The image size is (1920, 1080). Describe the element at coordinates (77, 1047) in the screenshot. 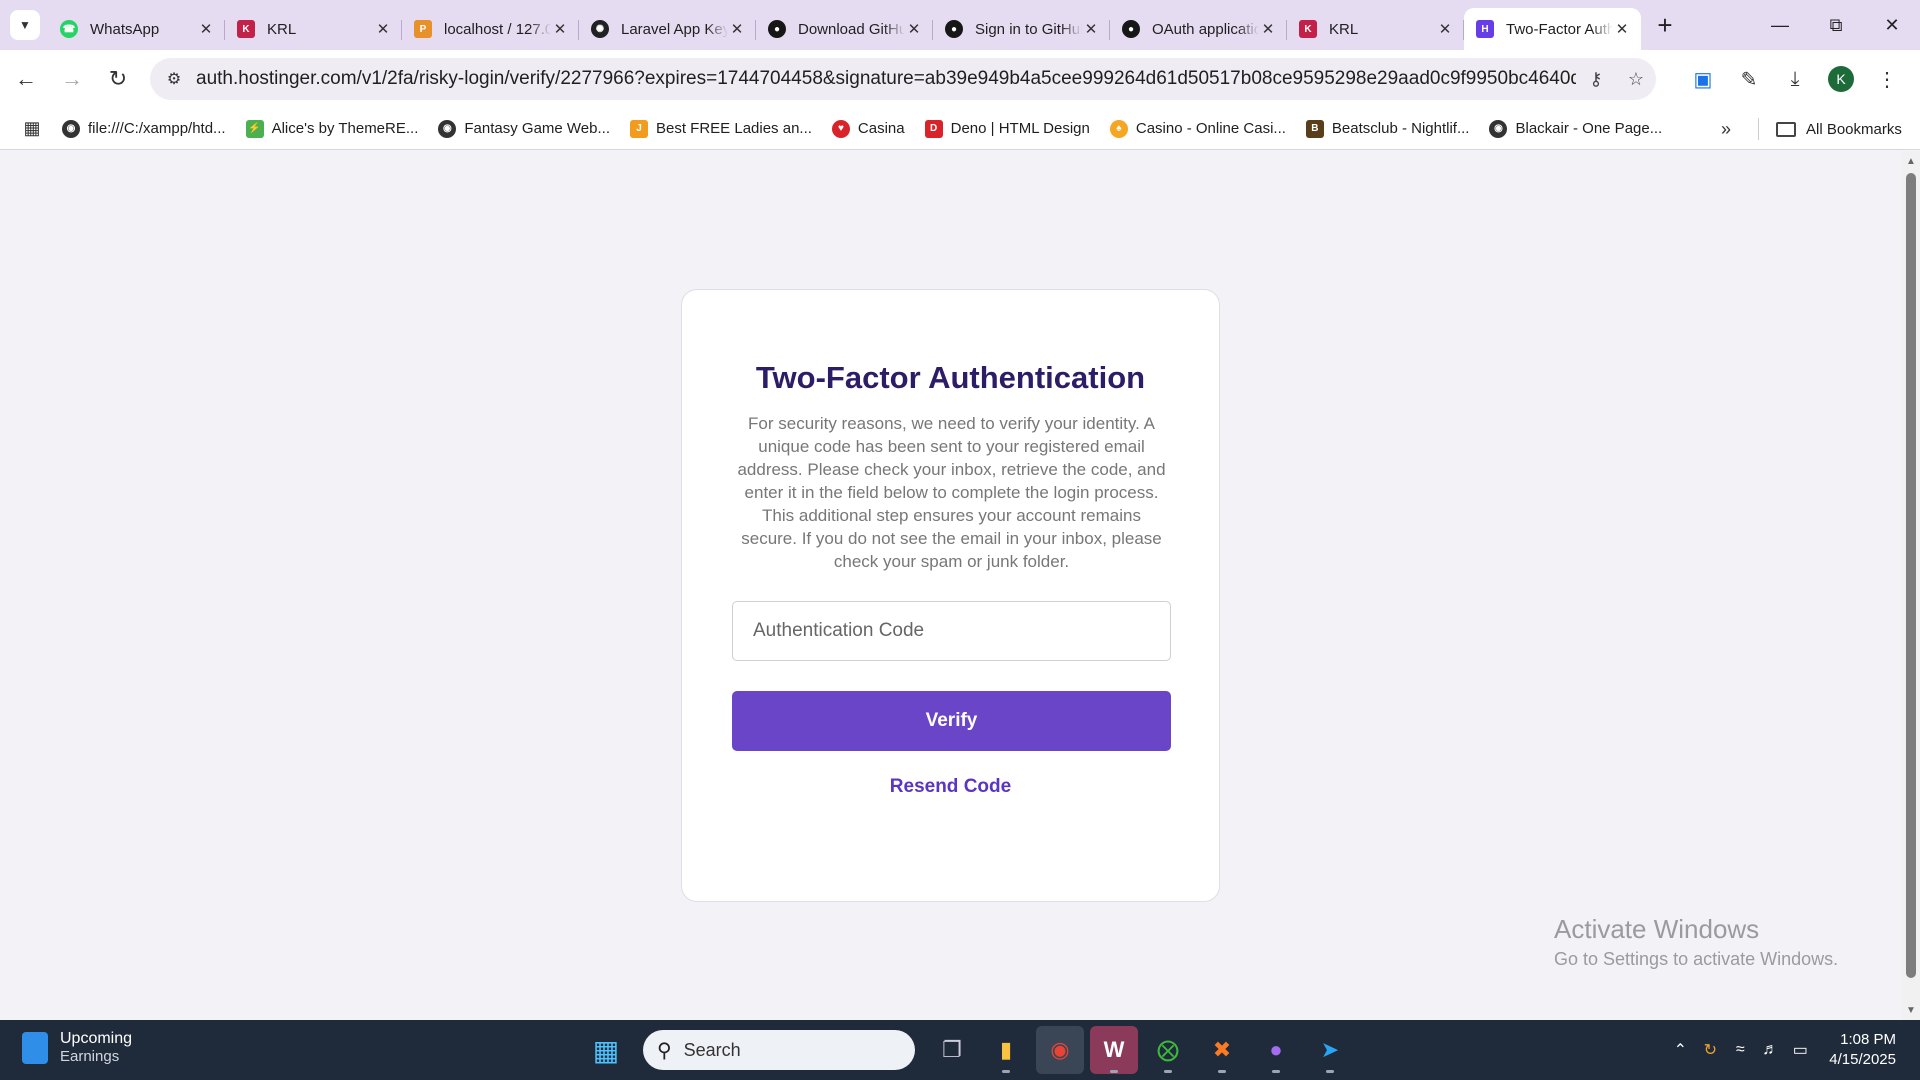

I see `weather-widget: Upcoming Earnings` at that location.